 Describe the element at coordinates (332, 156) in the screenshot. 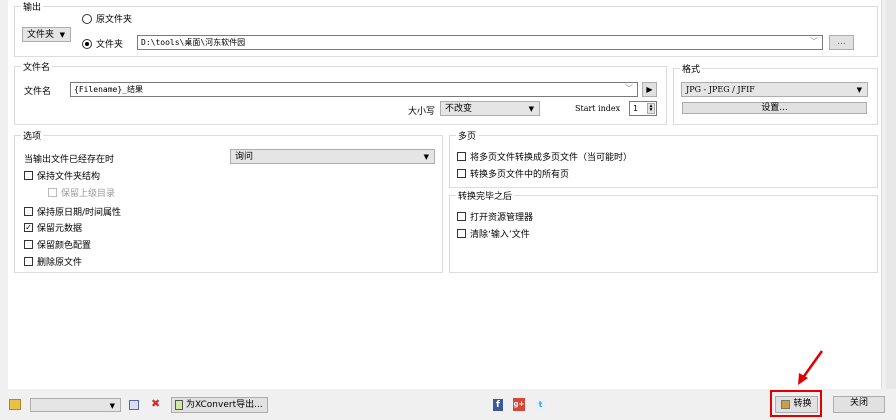

I see `exists-select: 询问 ▼` at that location.